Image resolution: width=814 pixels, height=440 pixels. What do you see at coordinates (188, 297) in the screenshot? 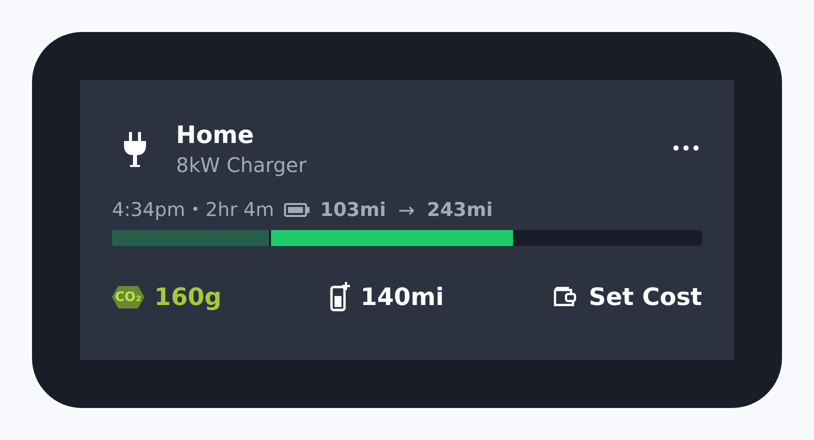
I see `emissions-value: 160g` at bounding box center [188, 297].